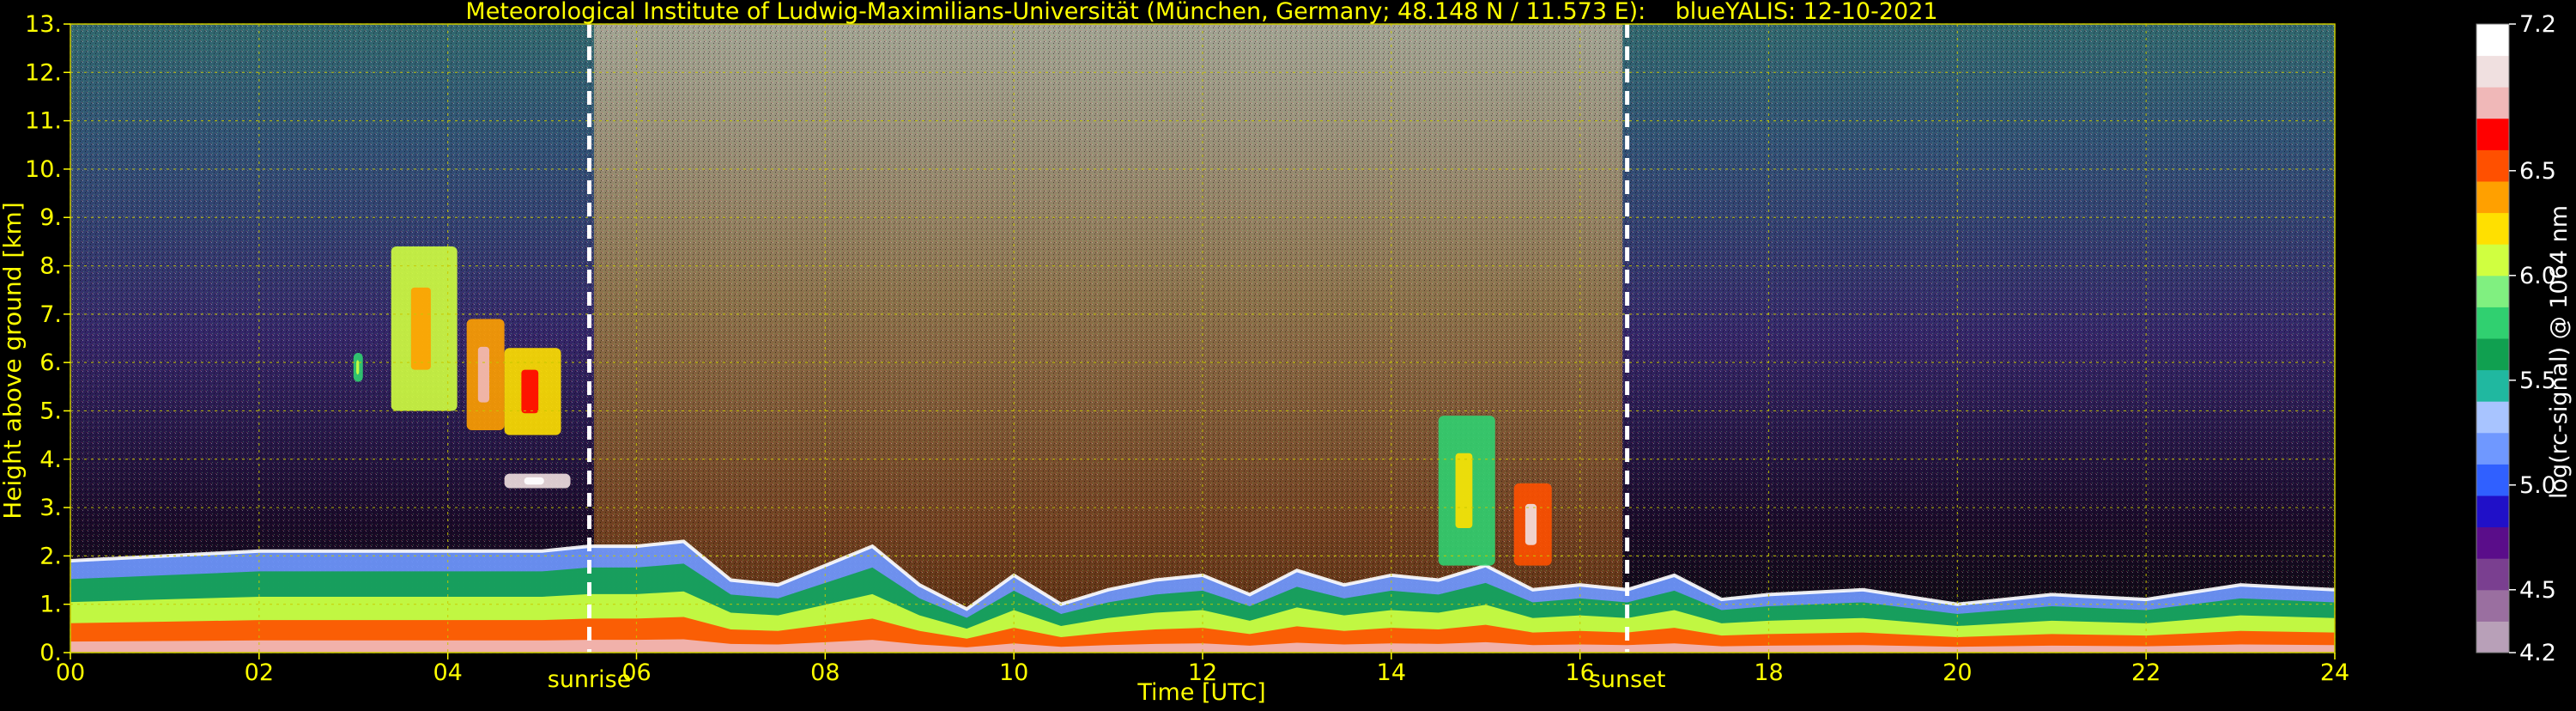 The height and width of the screenshot is (711, 2576). I want to click on colorbar-tick-label: 4.2, so click(2537, 653).